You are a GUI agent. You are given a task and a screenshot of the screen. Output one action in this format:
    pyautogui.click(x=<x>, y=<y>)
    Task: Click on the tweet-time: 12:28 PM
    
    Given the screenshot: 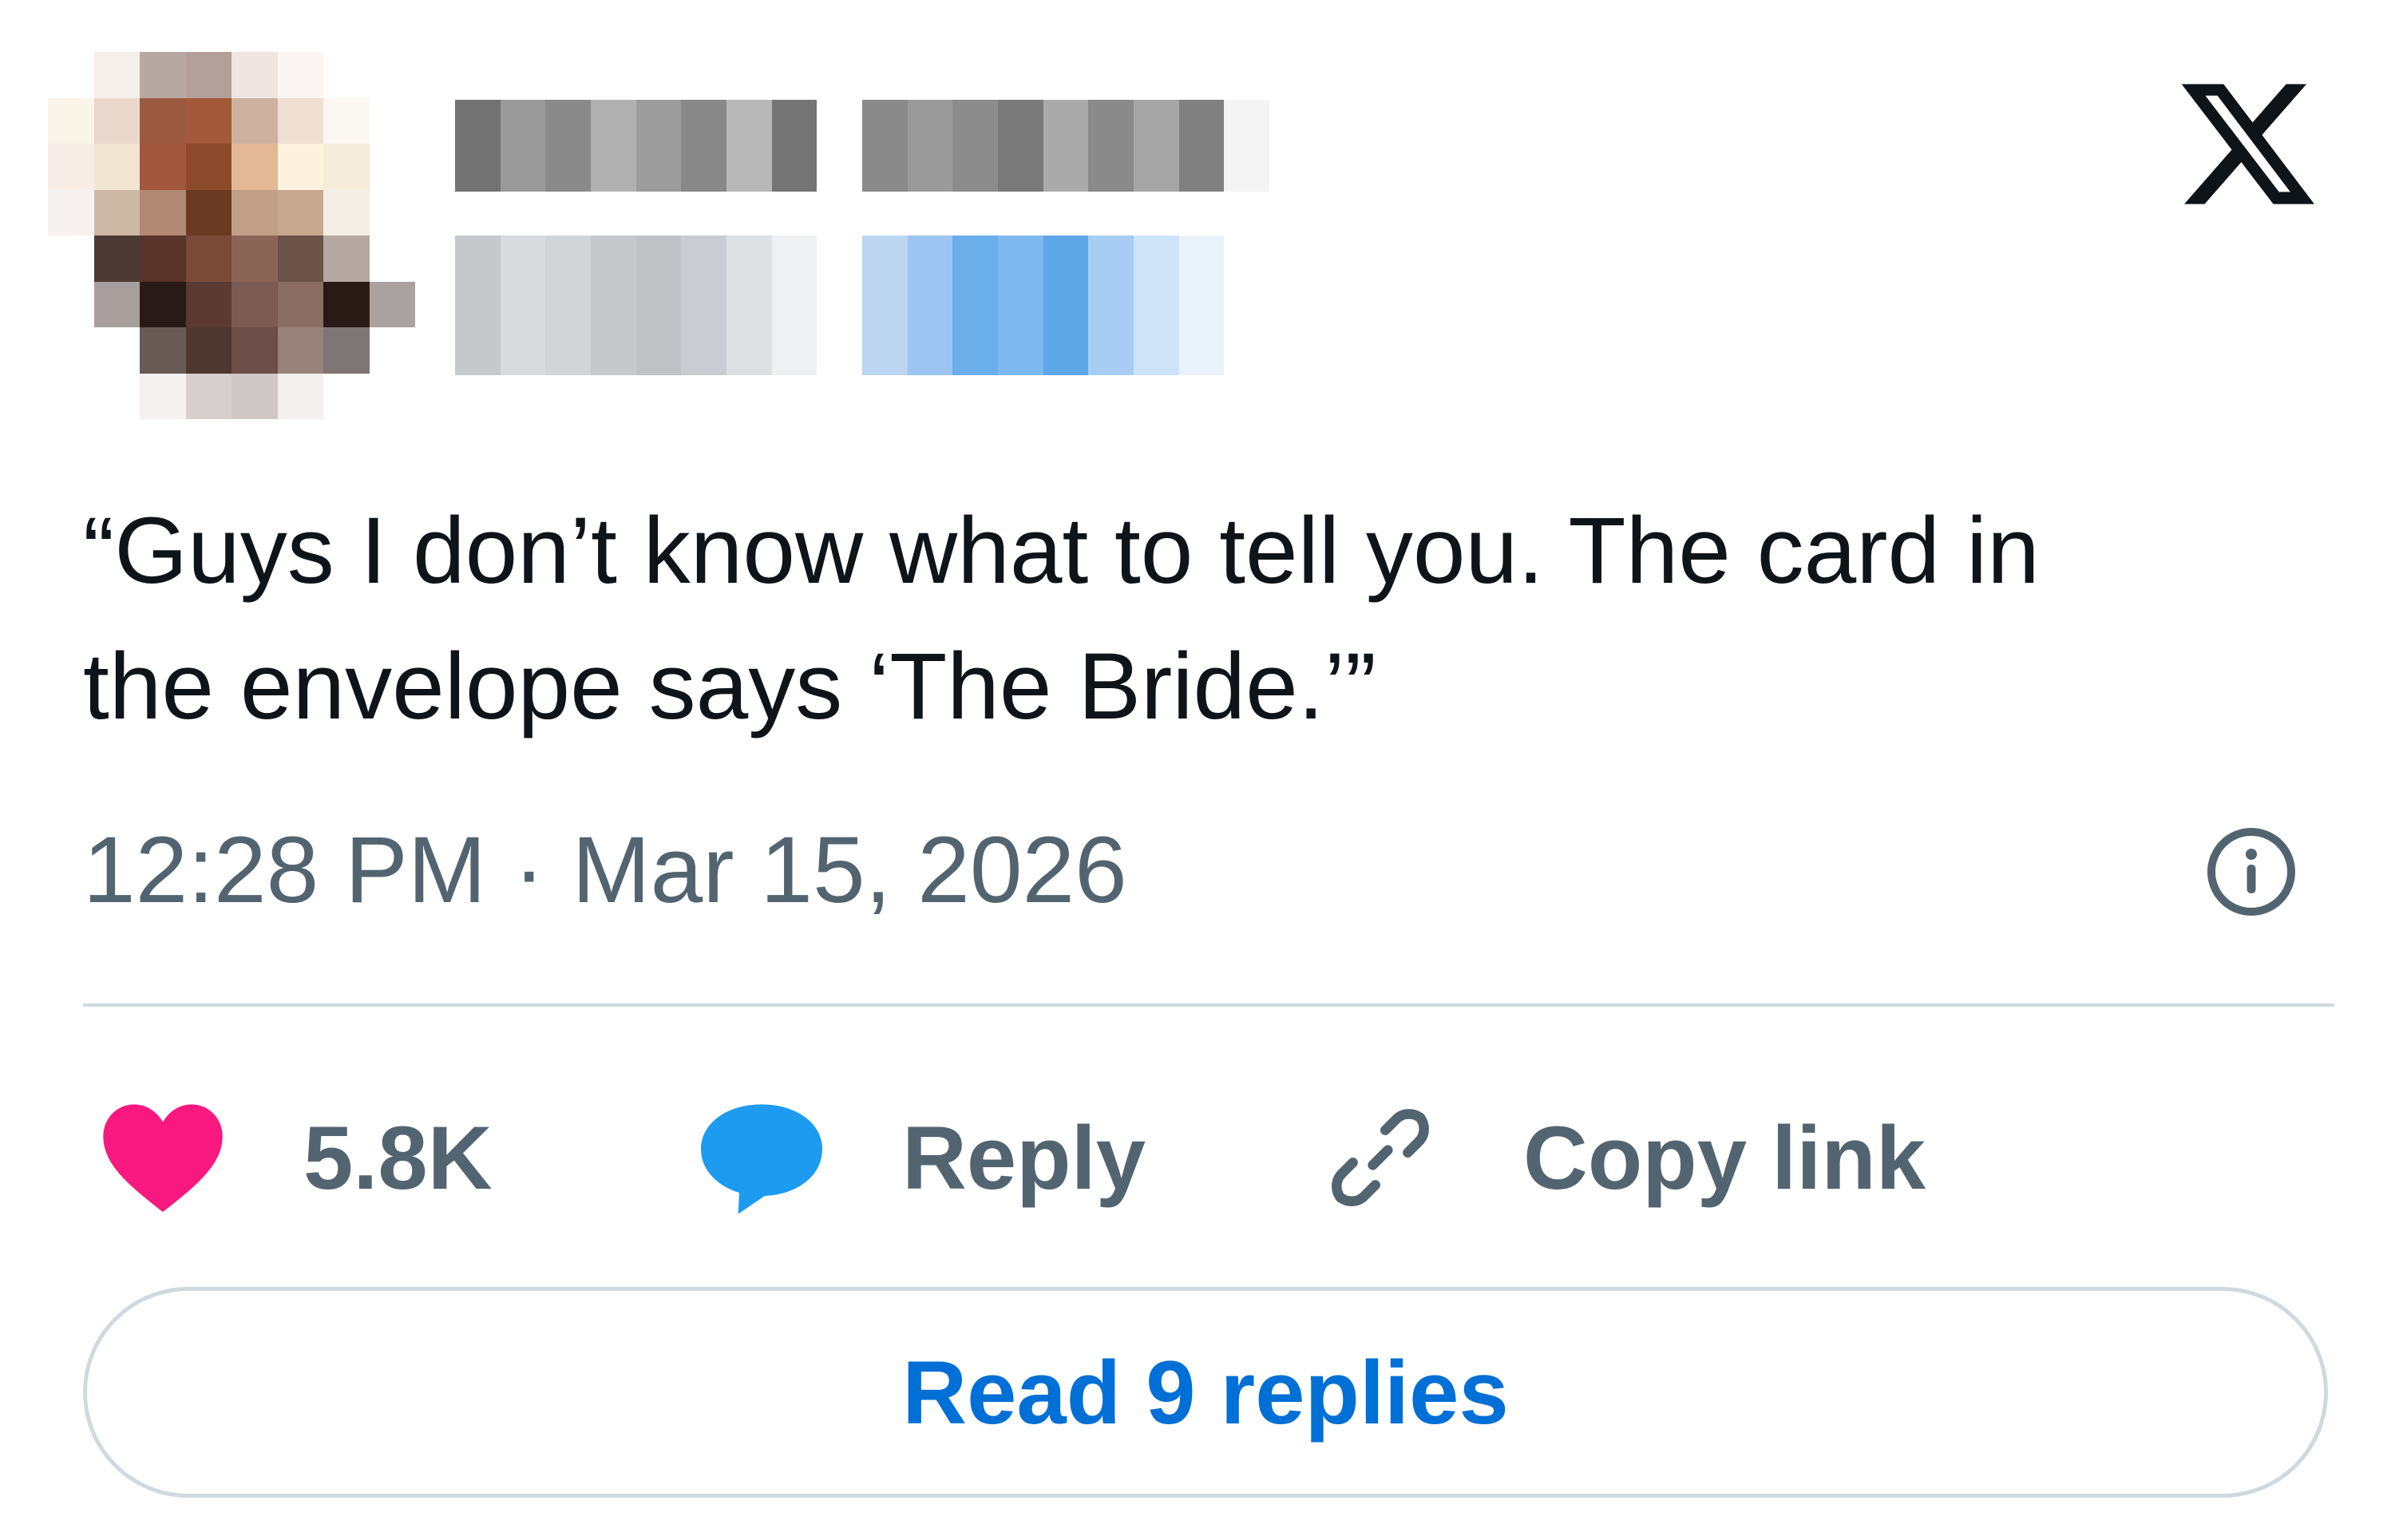 What is the action you would take?
    pyautogui.click(x=284, y=870)
    